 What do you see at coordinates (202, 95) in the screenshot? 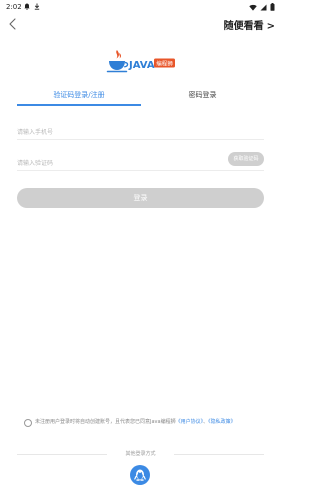
I see `tab-password-login: 密码登录` at bounding box center [202, 95].